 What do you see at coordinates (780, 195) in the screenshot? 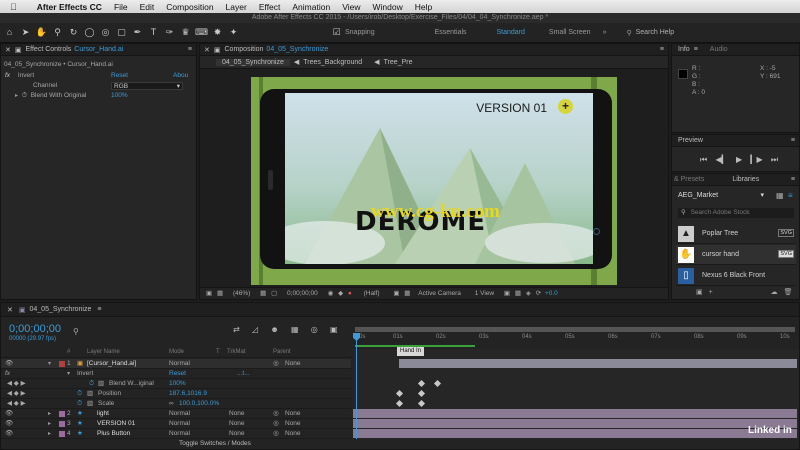
I see `grid-view-icon: ▦` at bounding box center [780, 195].